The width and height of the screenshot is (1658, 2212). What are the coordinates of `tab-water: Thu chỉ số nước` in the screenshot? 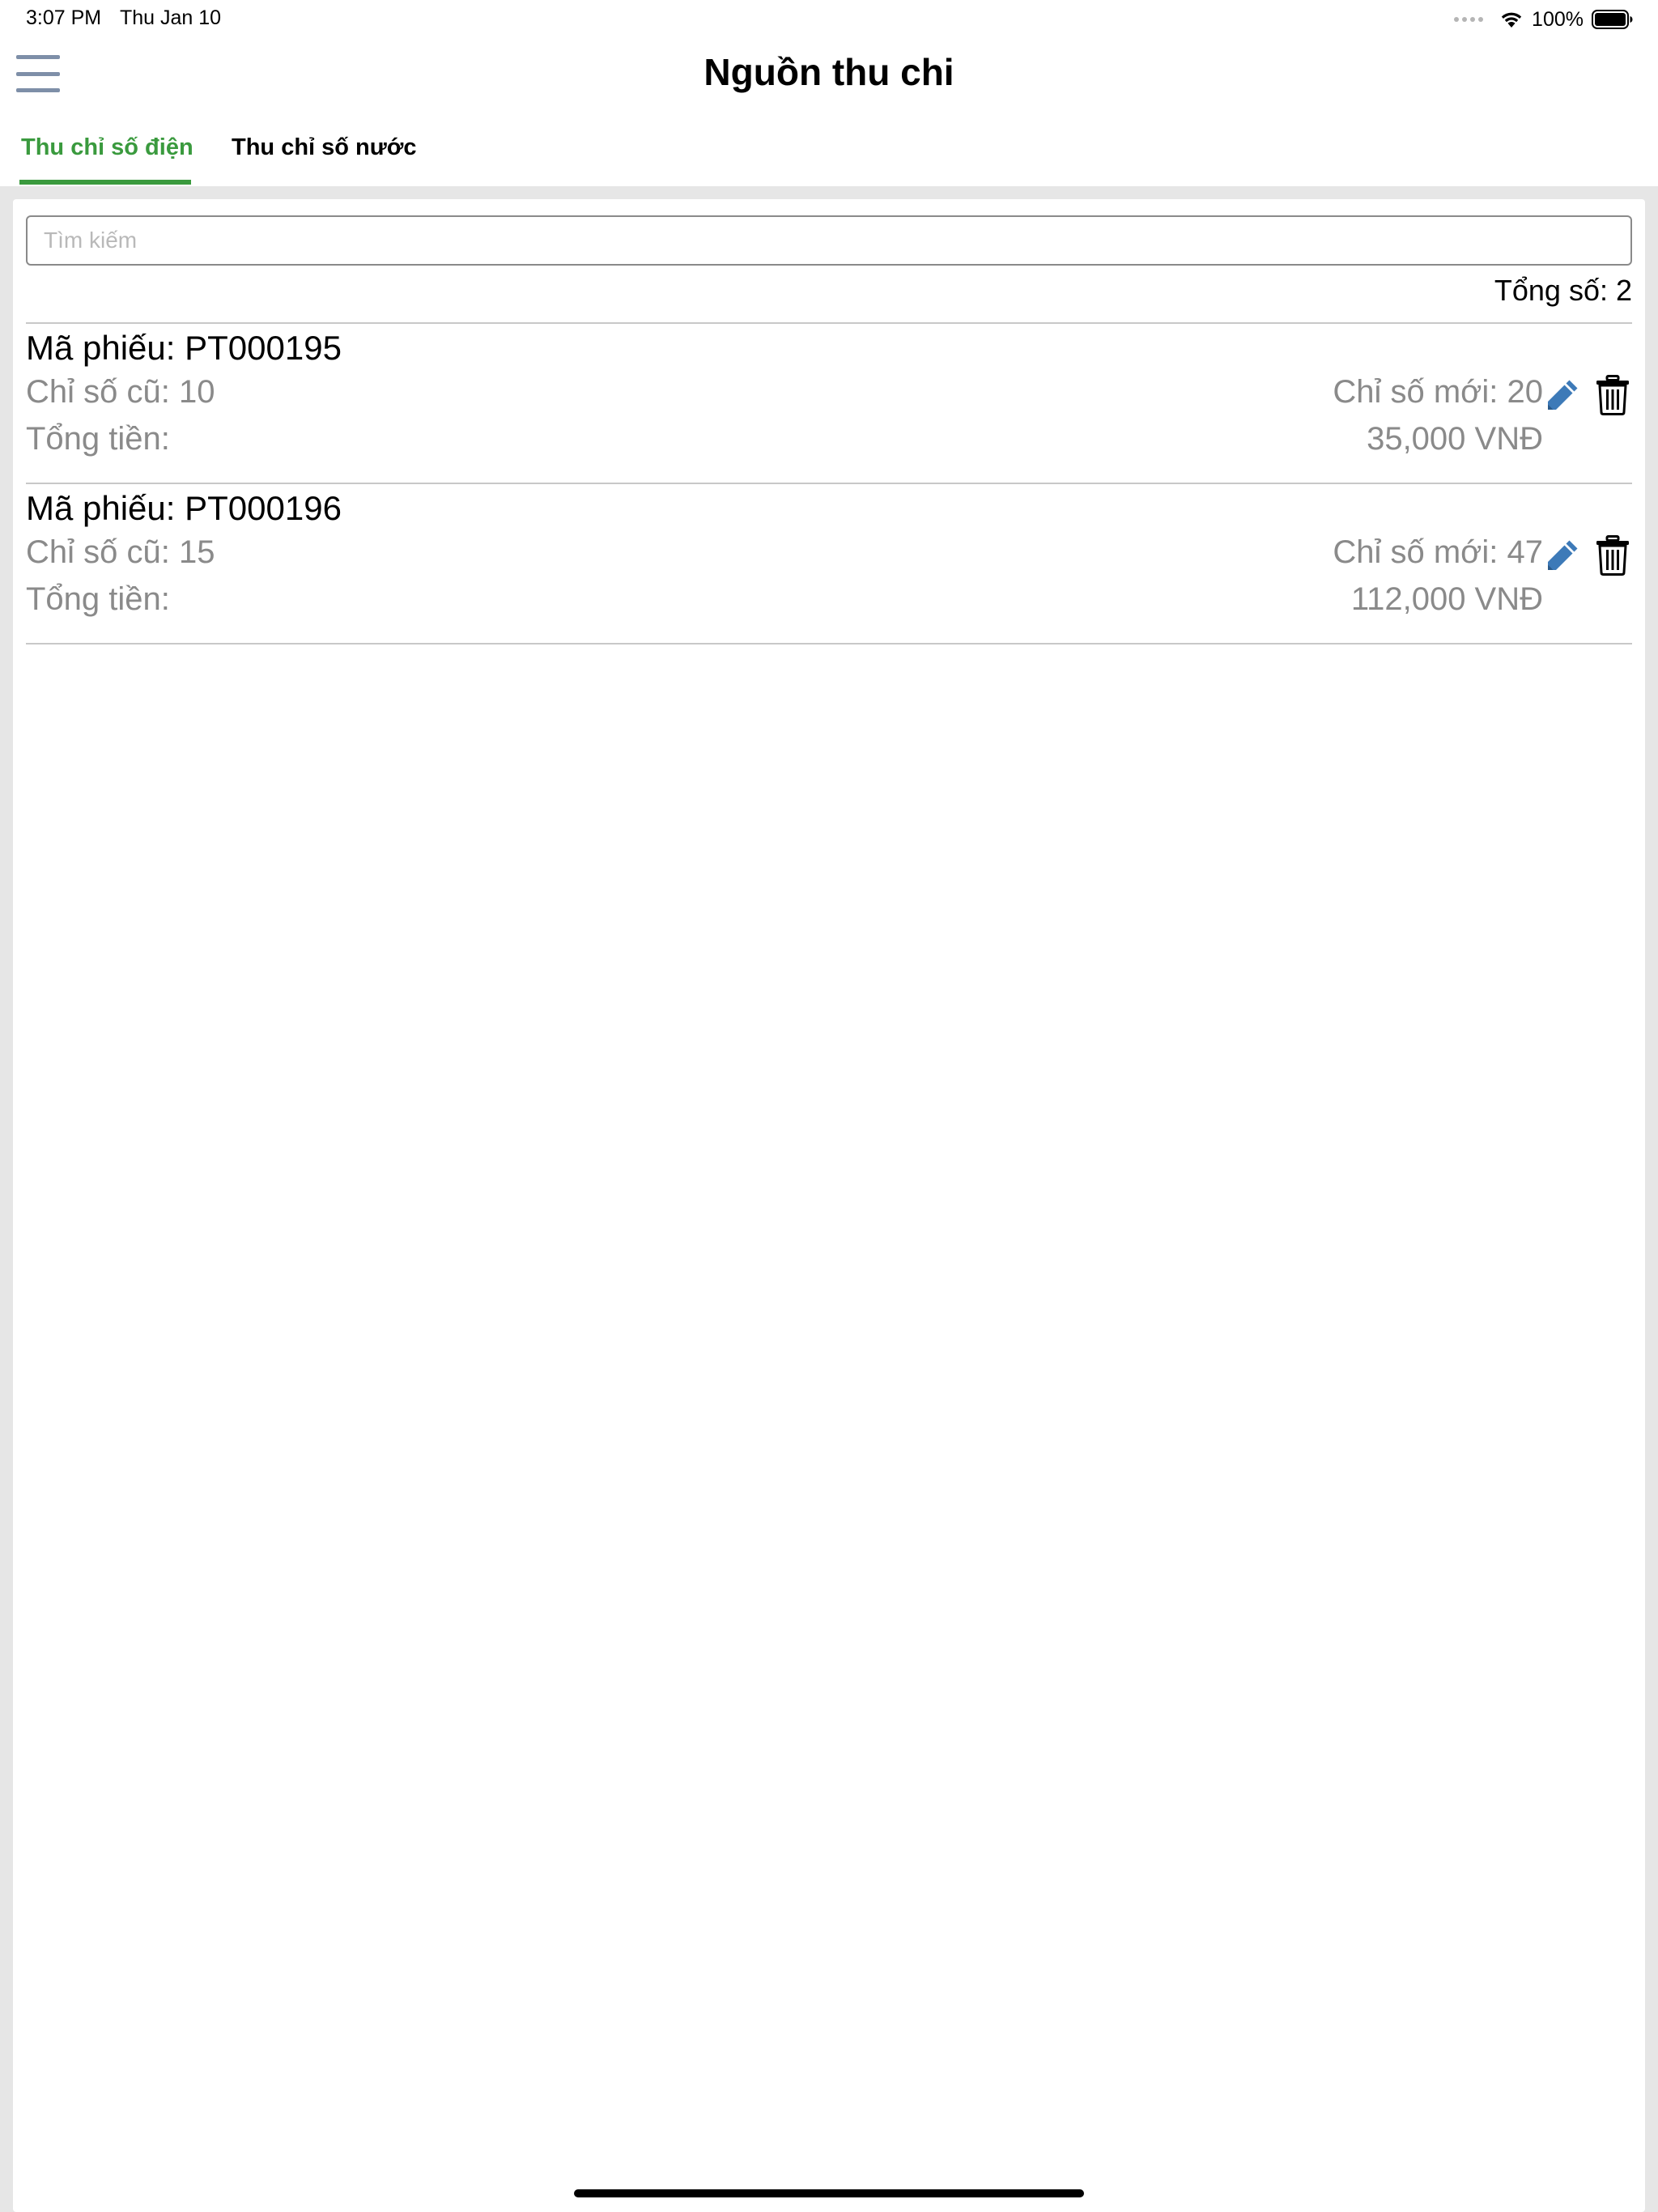 It's located at (324, 147).